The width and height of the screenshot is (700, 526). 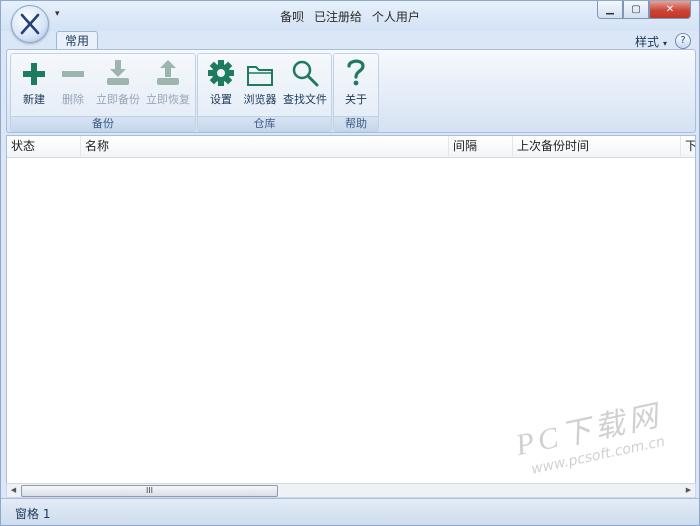 I want to click on ribbon-group-help: 关于 帮助, so click(x=356, y=92).